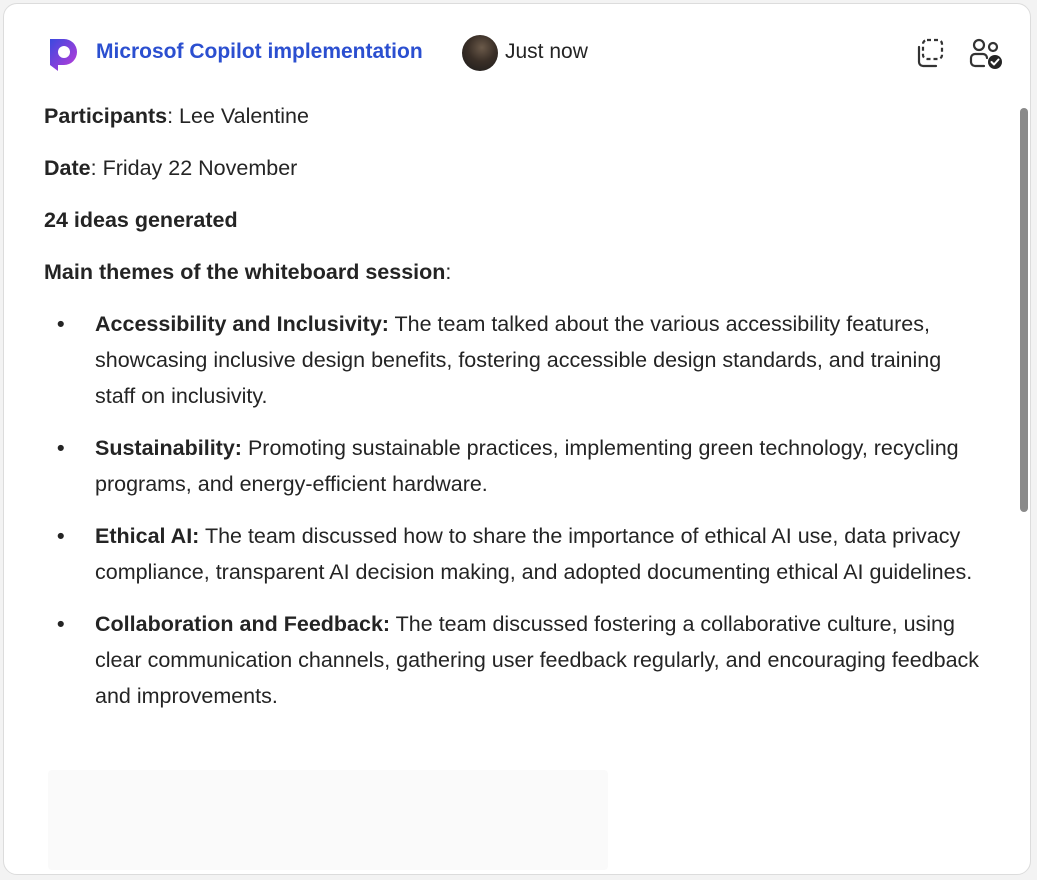 The image size is (1037, 880). What do you see at coordinates (259, 52) in the screenshot?
I see `app-name: Microsof Copilot implementation` at bounding box center [259, 52].